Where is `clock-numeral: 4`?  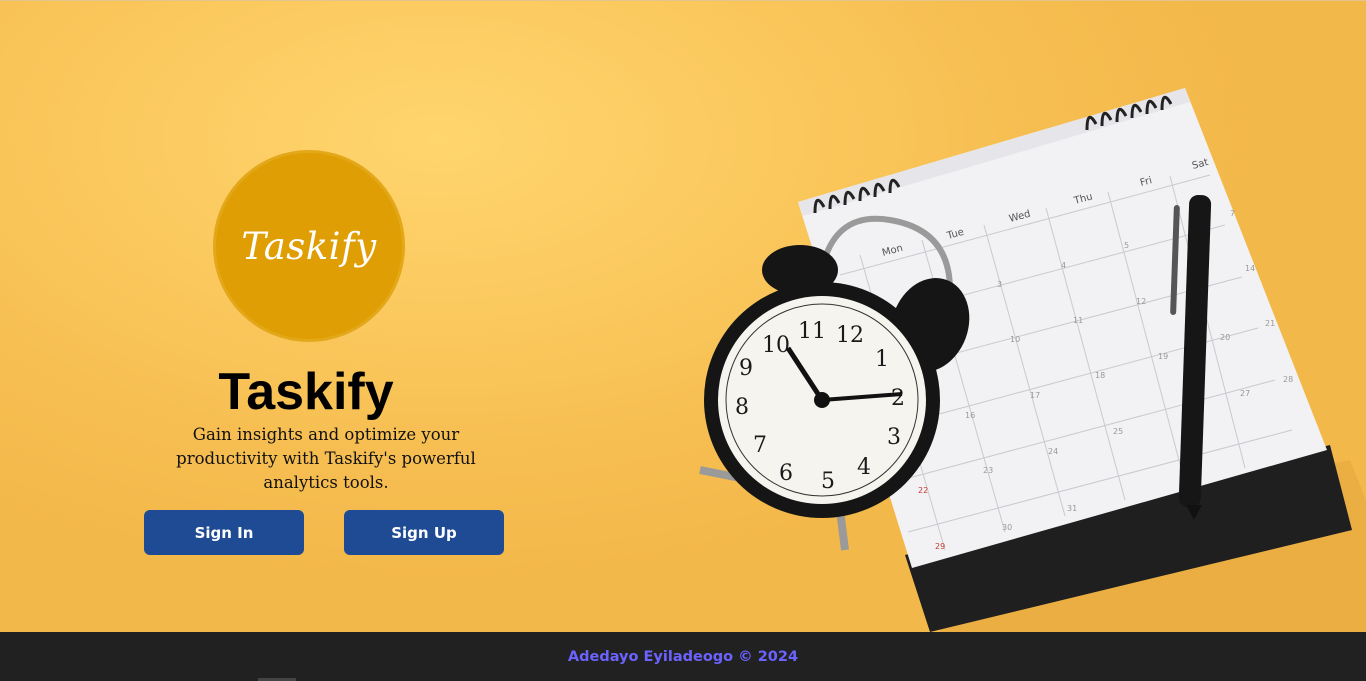
clock-numeral: 4 is located at coordinates (864, 467).